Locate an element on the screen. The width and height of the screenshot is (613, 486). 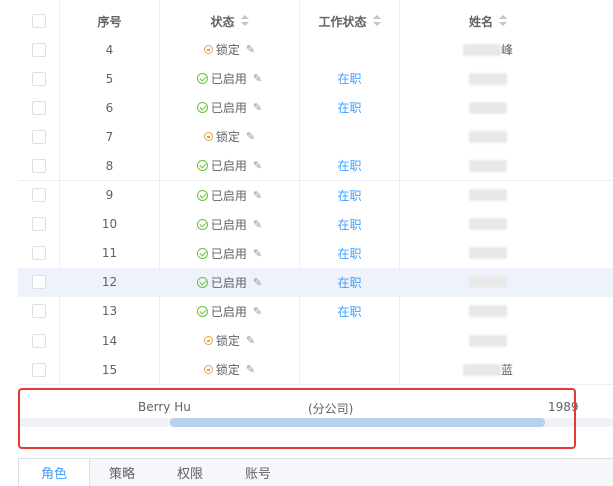
tab-role: 角色 is located at coordinates (54, 472).